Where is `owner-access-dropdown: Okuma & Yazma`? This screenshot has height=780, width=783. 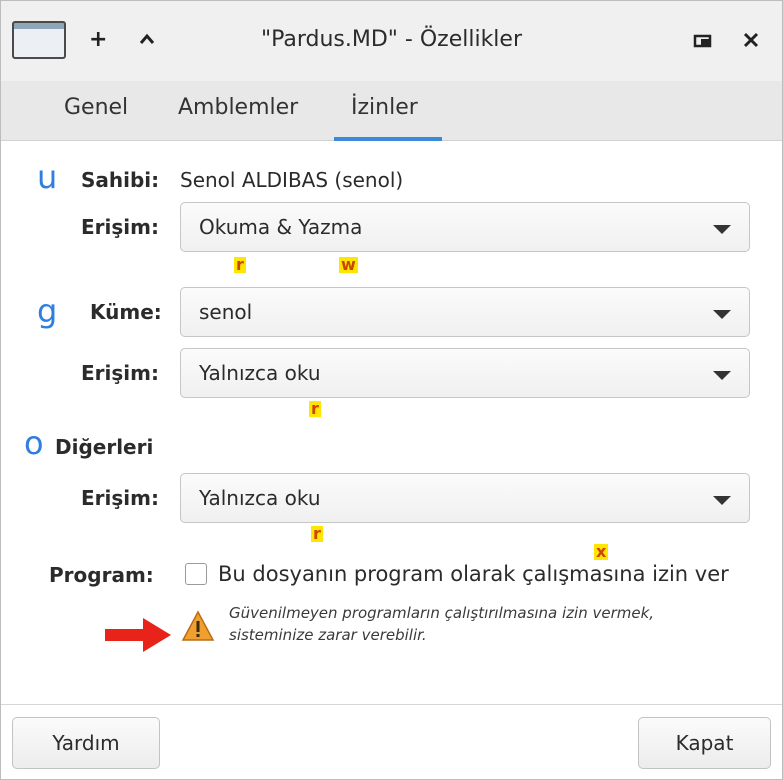
owner-access-dropdown: Okuma & Yazma is located at coordinates (465, 227).